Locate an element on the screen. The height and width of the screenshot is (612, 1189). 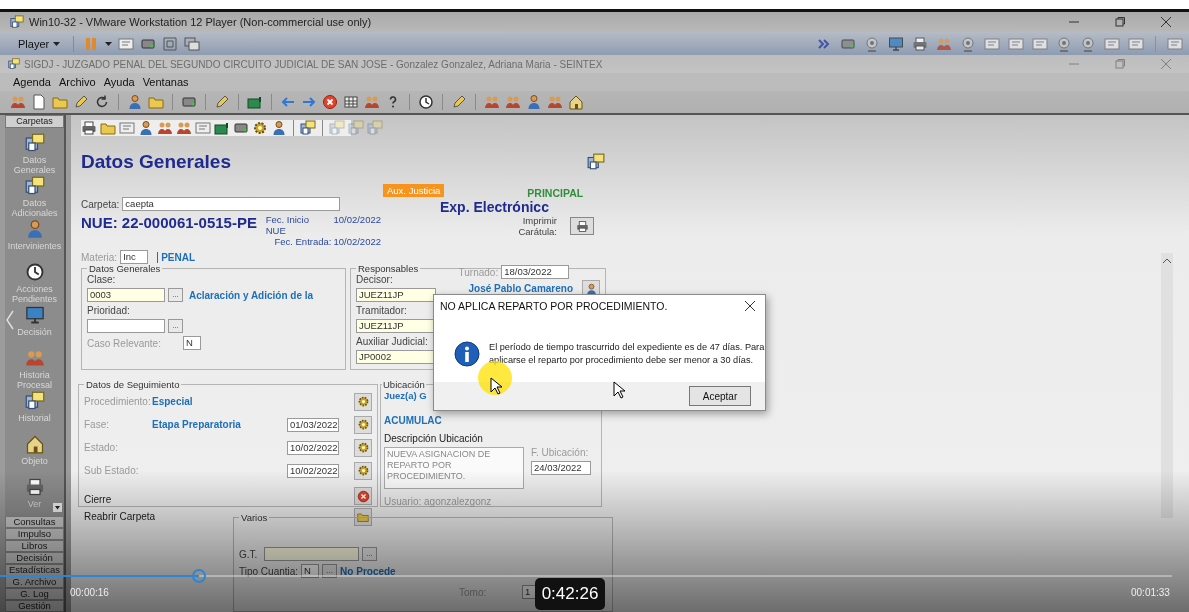
print-button is located at coordinates (582, 226).